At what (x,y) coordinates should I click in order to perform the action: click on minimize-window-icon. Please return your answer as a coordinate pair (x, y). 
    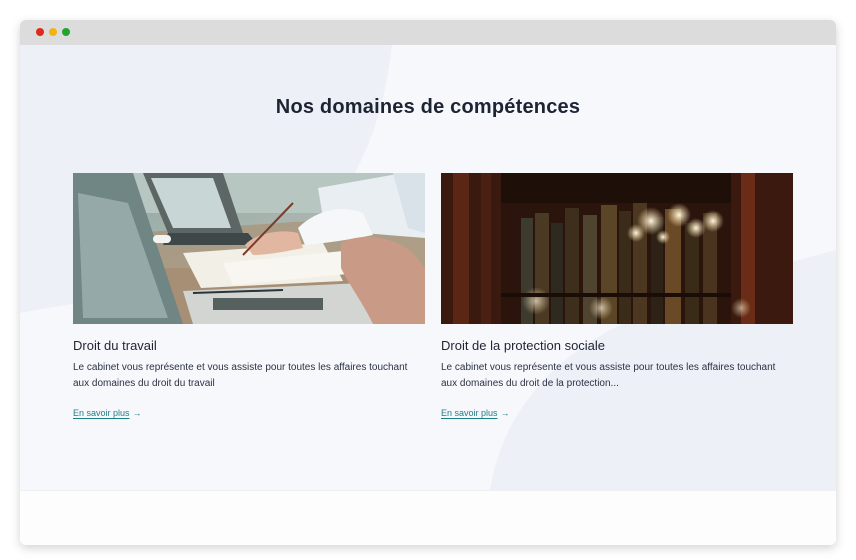
    Looking at the image, I should click on (53, 32).